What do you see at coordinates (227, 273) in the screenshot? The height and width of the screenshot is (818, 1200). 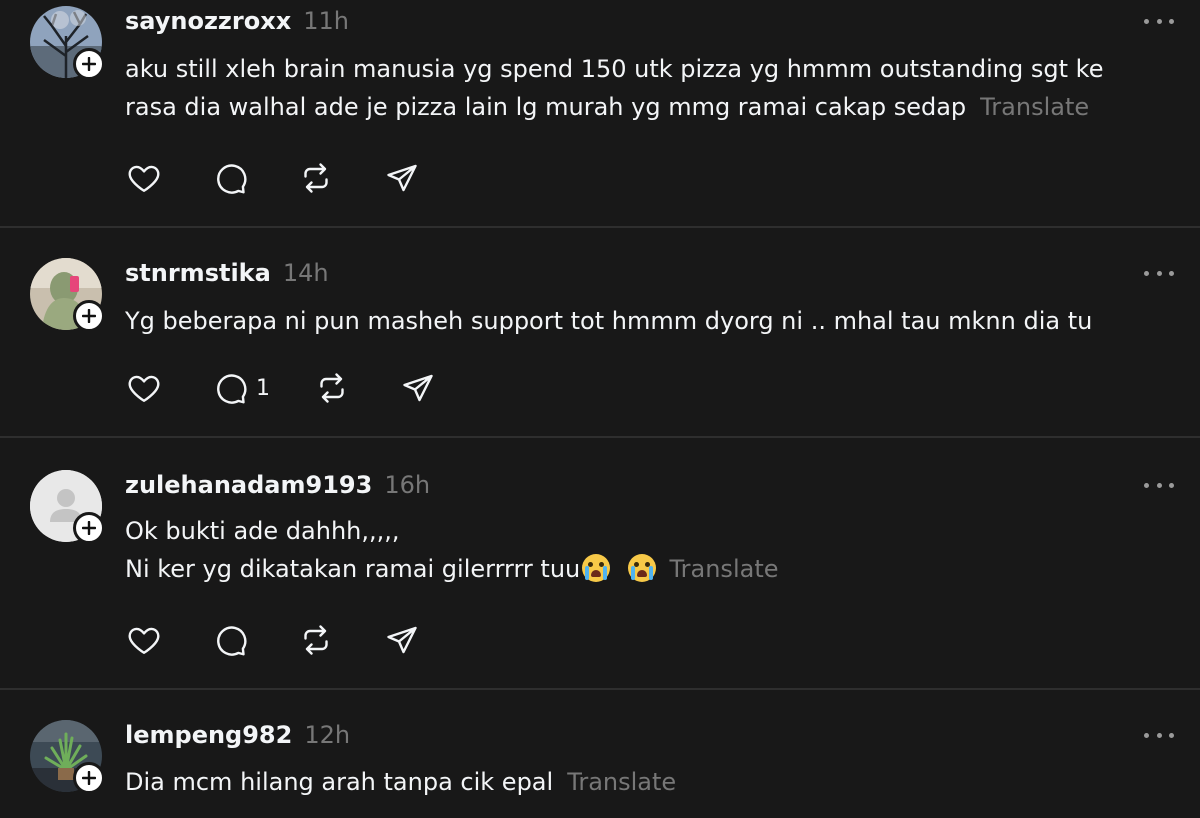 I see `username: stnrmstika 14h` at bounding box center [227, 273].